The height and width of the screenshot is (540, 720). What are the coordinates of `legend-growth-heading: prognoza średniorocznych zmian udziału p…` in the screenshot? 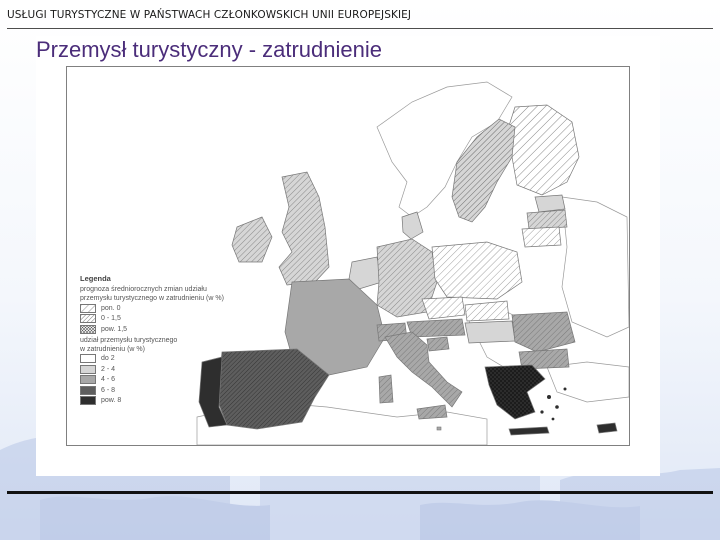 It's located at (175, 294).